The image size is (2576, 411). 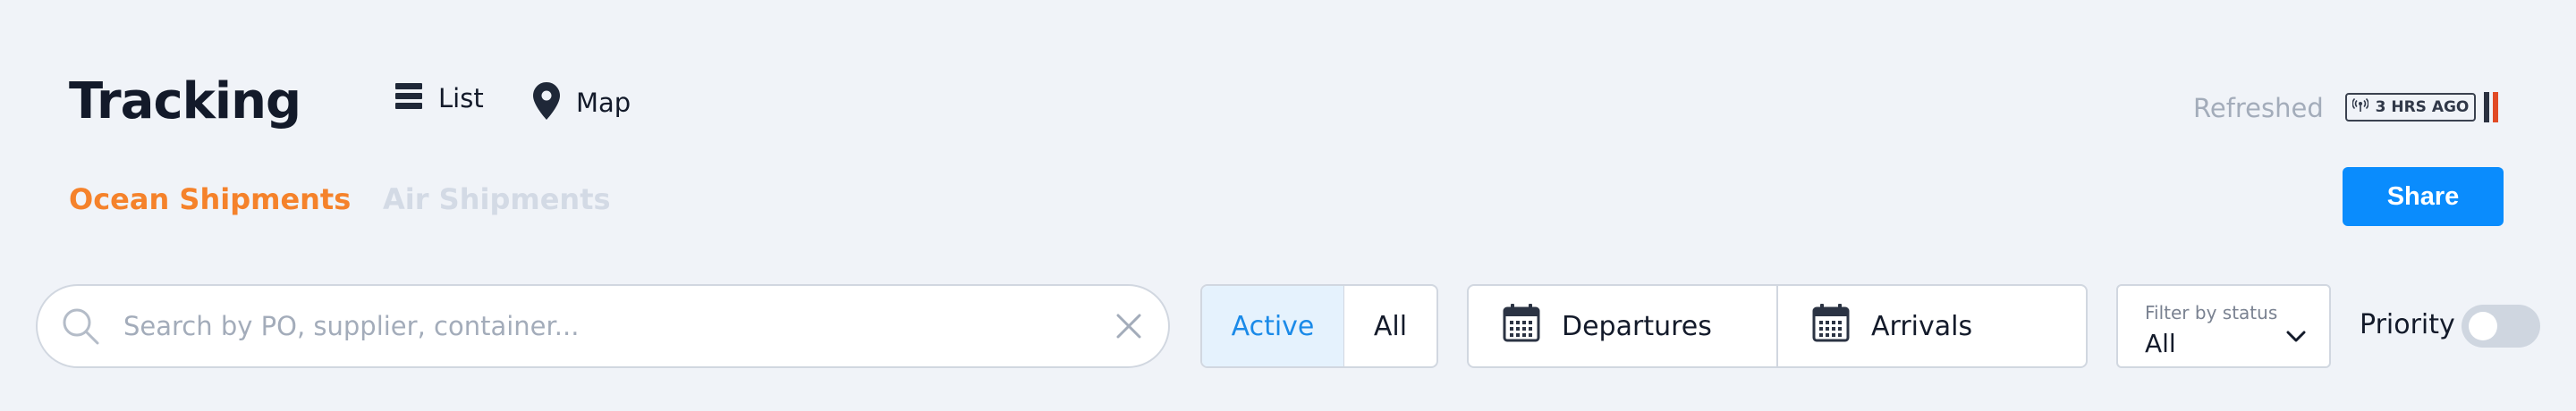 I want to click on priority-toggle, so click(x=2501, y=326).